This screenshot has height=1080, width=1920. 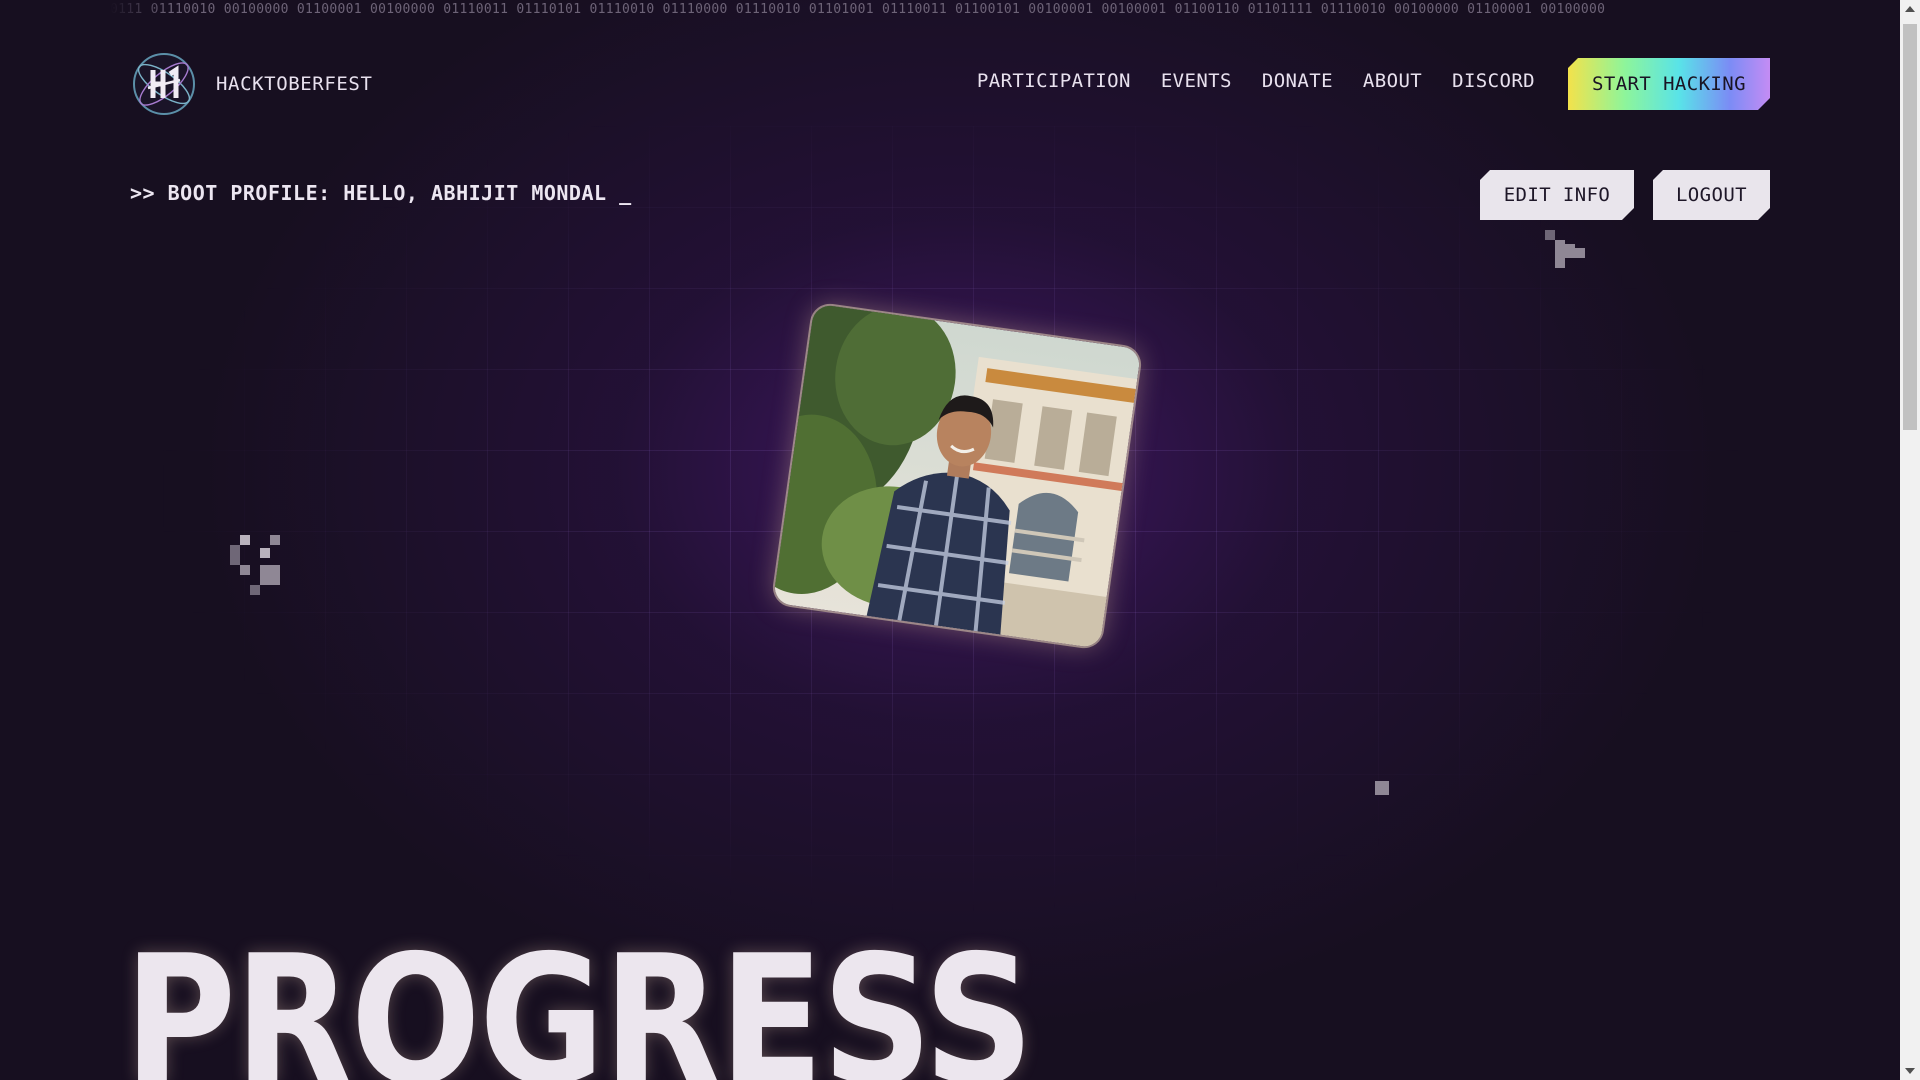 I want to click on progress-heading: PROGRESS, so click(x=579, y=998).